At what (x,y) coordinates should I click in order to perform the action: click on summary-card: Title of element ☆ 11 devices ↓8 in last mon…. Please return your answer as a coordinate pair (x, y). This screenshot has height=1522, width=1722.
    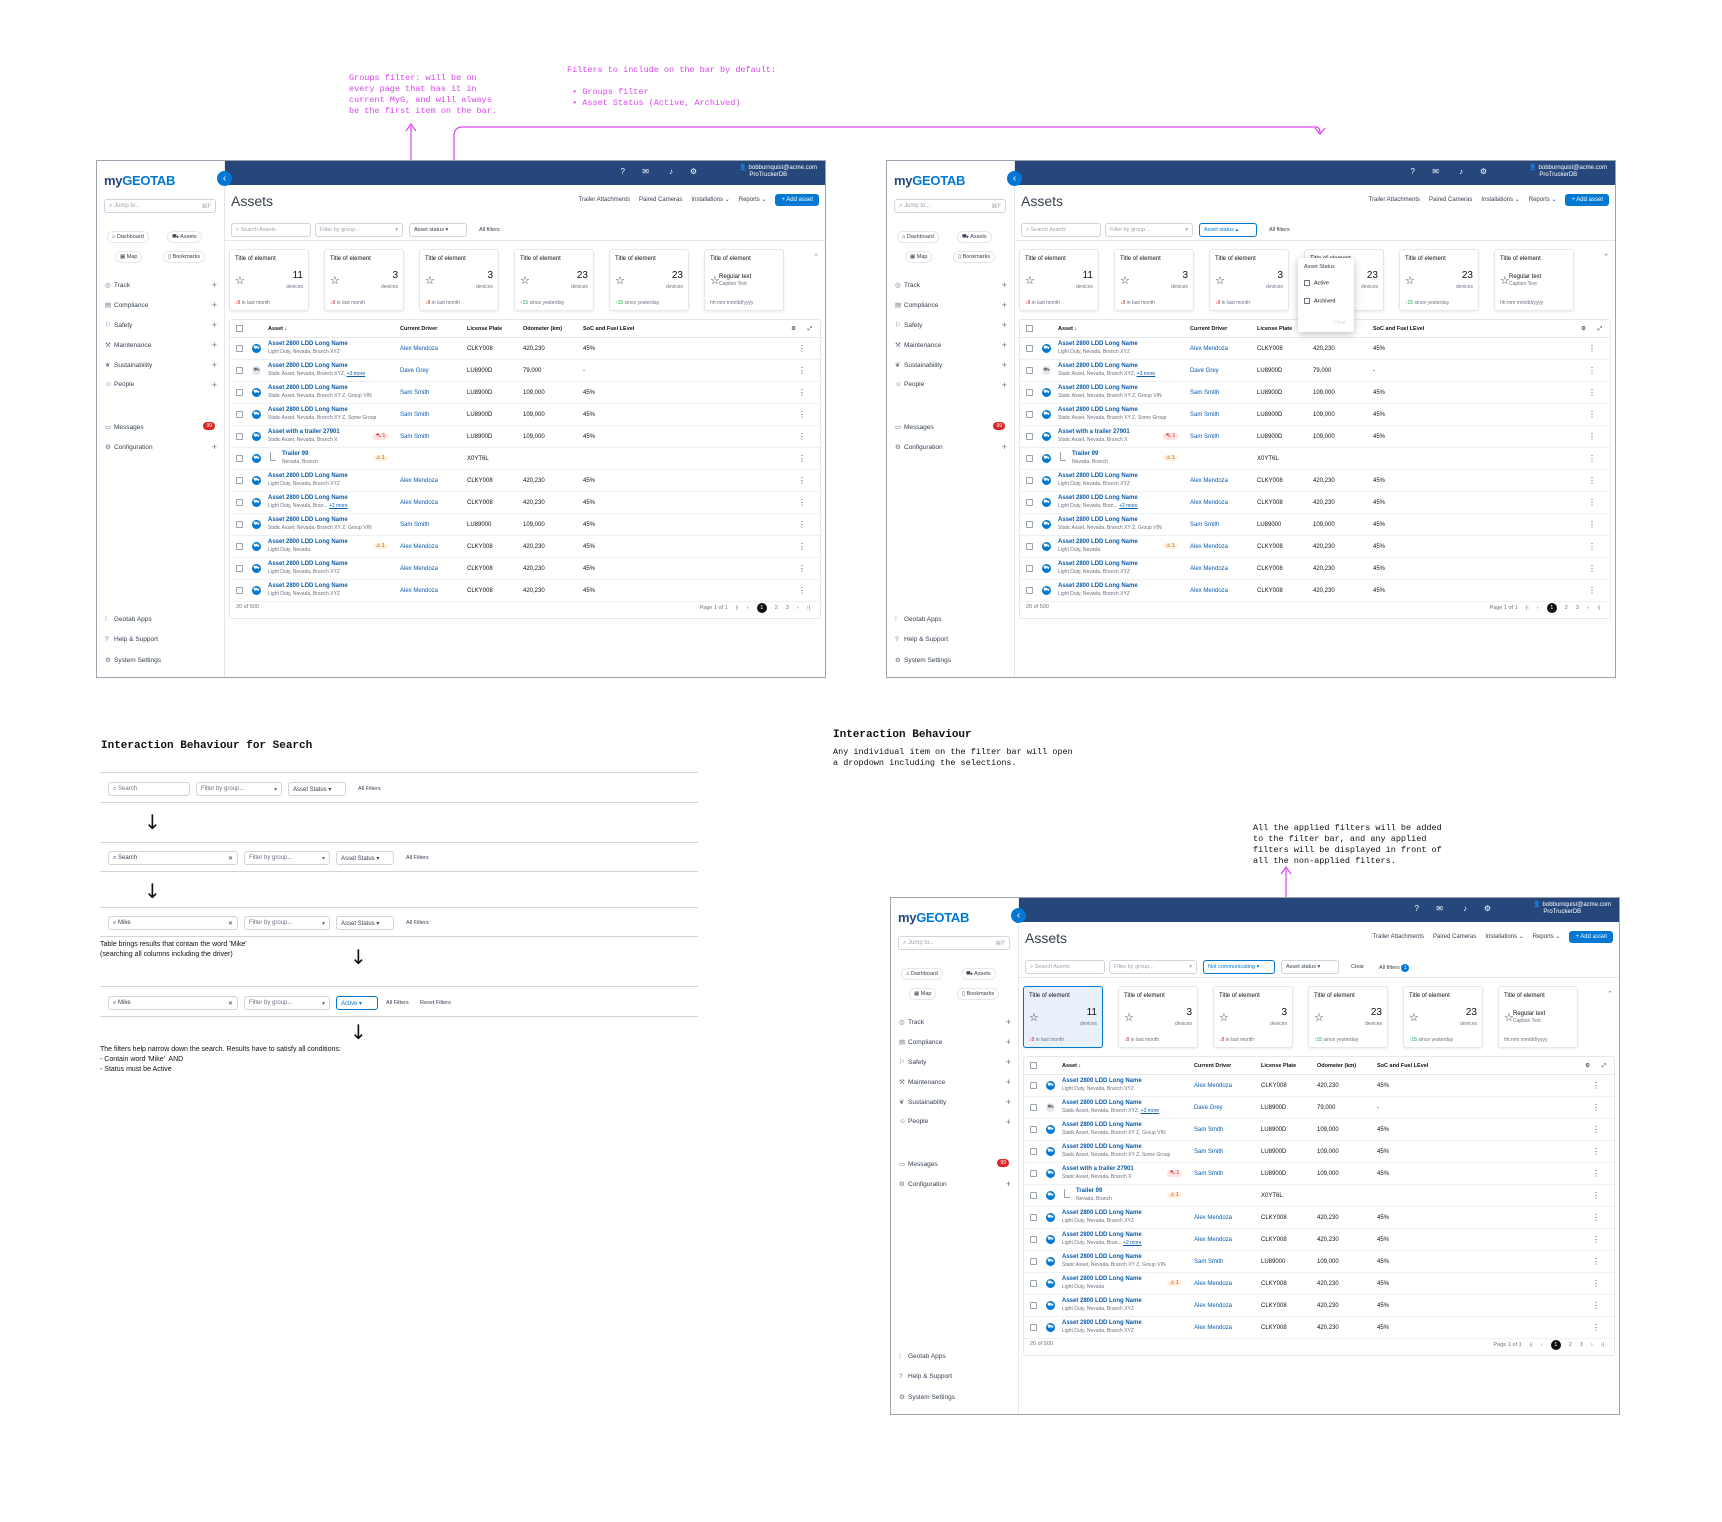
    Looking at the image, I should click on (269, 280).